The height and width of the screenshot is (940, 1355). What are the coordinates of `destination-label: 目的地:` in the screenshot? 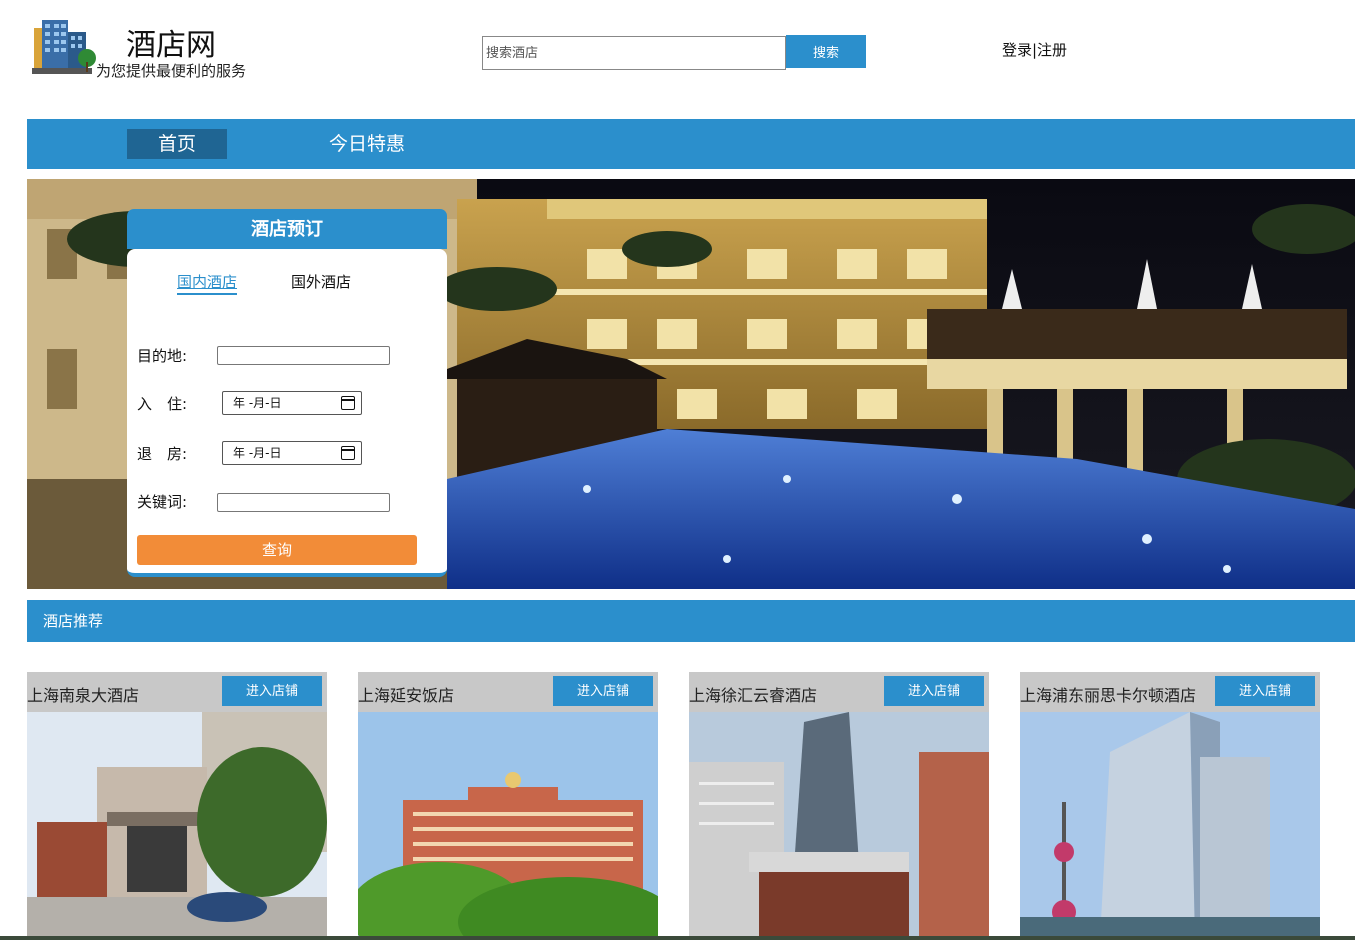 It's located at (162, 356).